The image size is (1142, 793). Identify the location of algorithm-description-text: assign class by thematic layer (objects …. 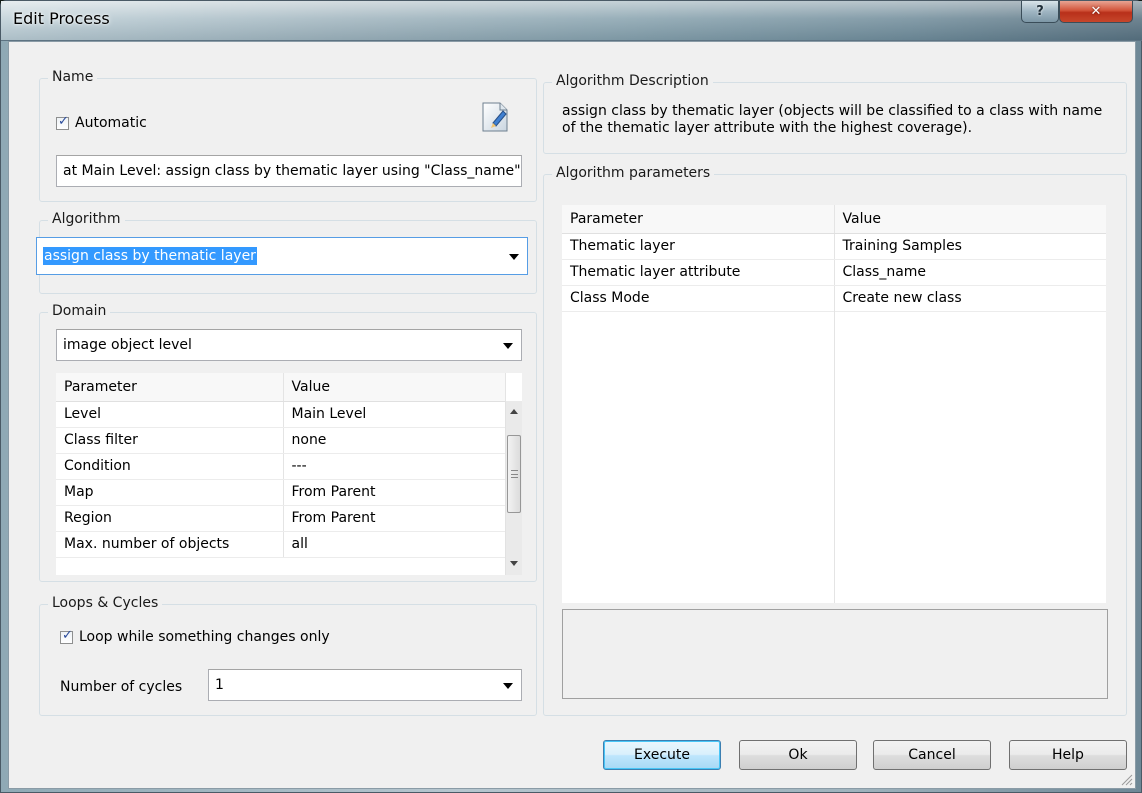
(832, 119).